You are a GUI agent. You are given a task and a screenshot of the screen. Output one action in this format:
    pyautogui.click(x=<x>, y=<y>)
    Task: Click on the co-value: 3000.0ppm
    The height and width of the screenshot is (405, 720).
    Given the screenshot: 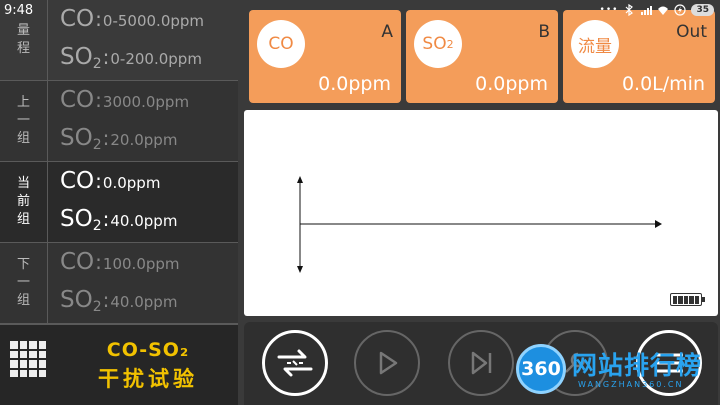 What is the action you would take?
    pyautogui.click(x=146, y=102)
    